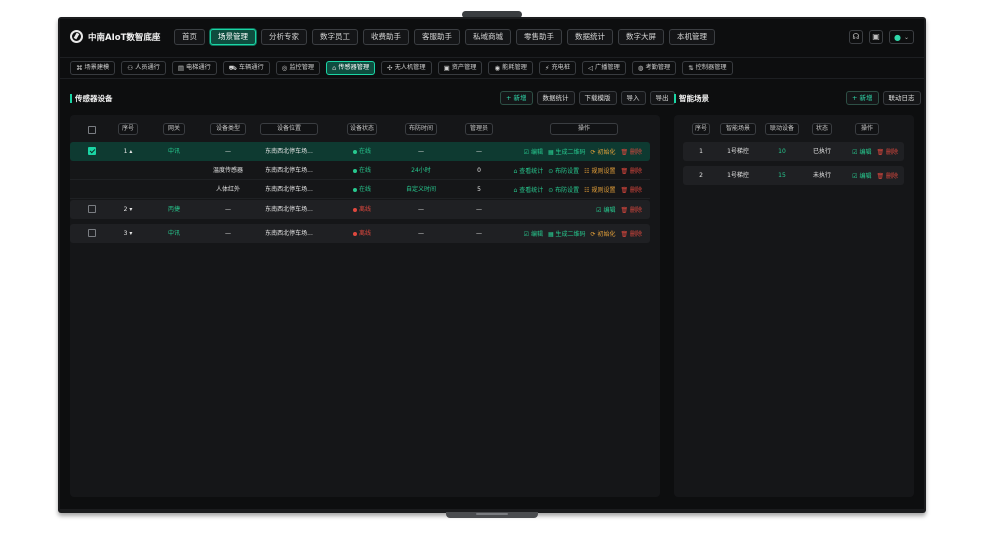 The width and height of the screenshot is (985, 554). I want to click on nav-tab-0: 首页, so click(189, 37).